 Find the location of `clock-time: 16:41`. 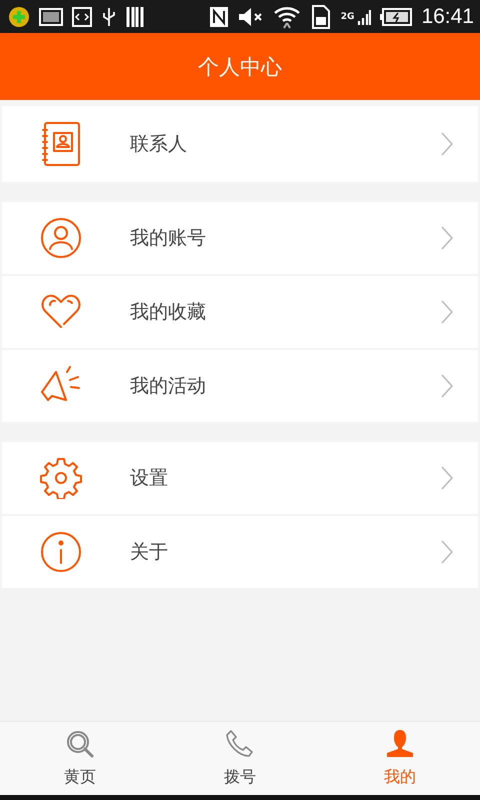

clock-time: 16:41 is located at coordinates (447, 16).